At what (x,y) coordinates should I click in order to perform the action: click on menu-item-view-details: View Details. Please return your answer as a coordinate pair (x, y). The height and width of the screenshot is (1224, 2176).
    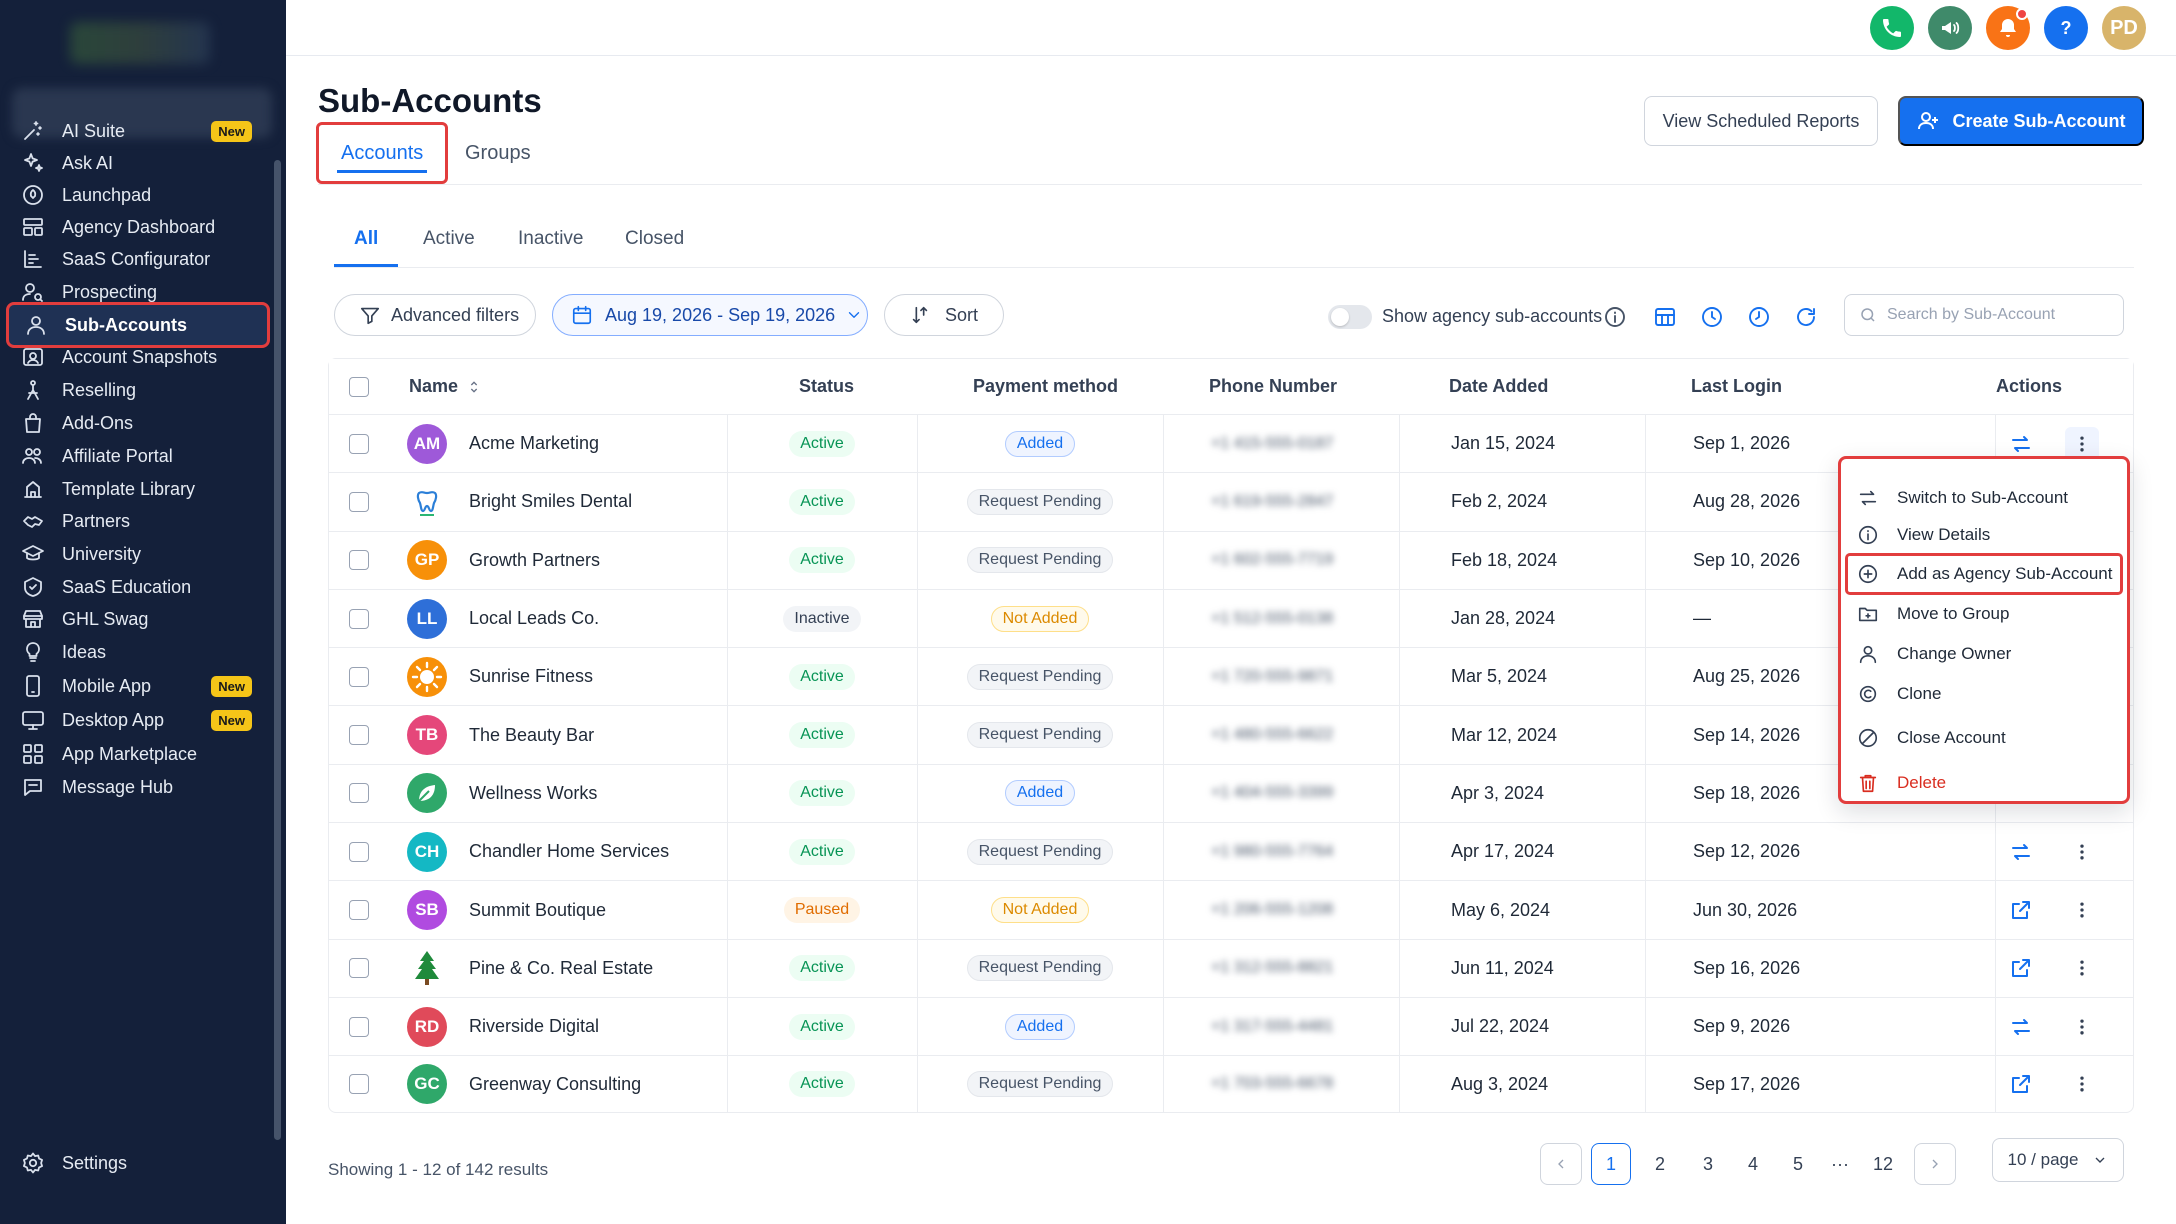
    Looking at the image, I should click on (1985, 535).